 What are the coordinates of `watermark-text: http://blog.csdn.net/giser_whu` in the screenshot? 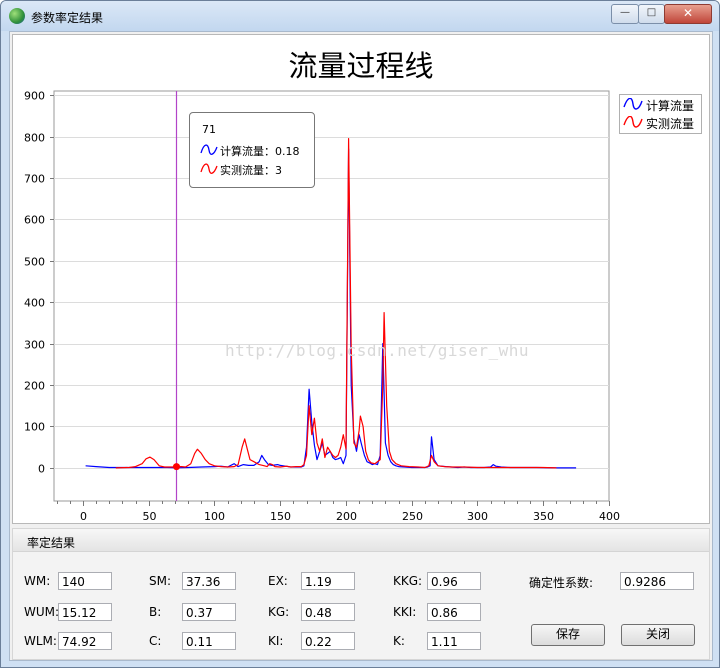 It's located at (377, 350).